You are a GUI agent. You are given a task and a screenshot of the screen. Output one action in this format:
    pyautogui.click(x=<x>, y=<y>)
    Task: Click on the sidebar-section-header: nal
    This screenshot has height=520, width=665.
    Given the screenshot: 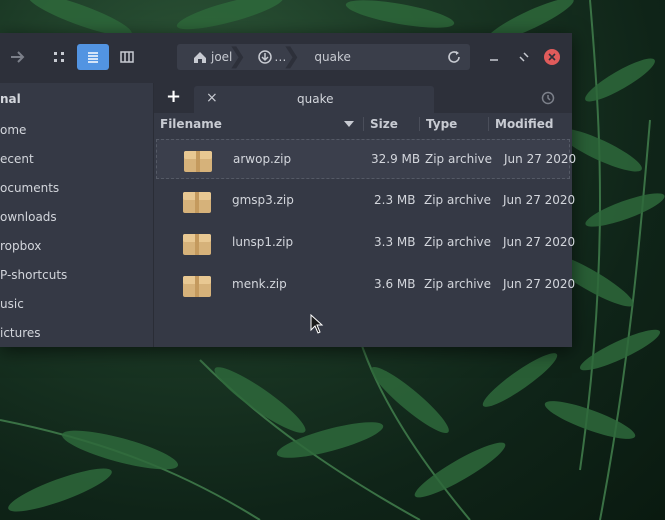 What is the action you would take?
    pyautogui.click(x=10, y=99)
    